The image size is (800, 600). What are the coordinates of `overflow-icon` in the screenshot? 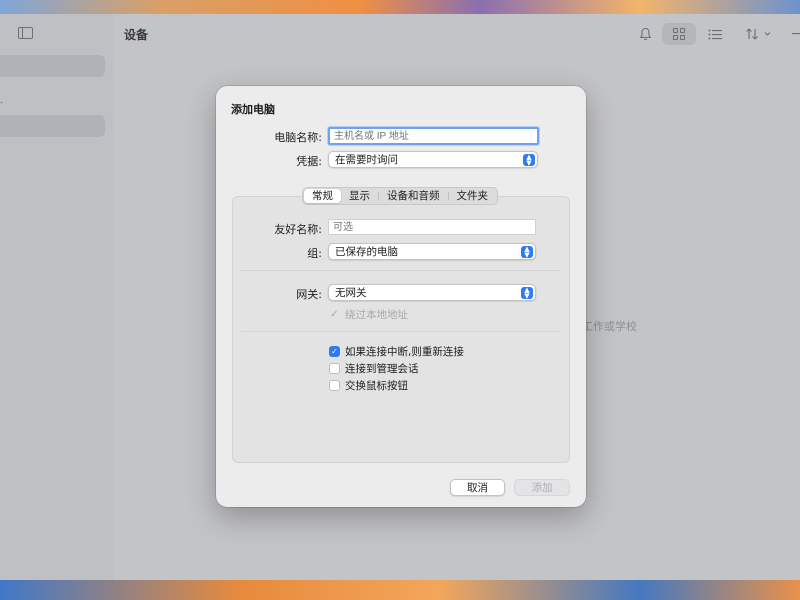 It's located at (795, 34).